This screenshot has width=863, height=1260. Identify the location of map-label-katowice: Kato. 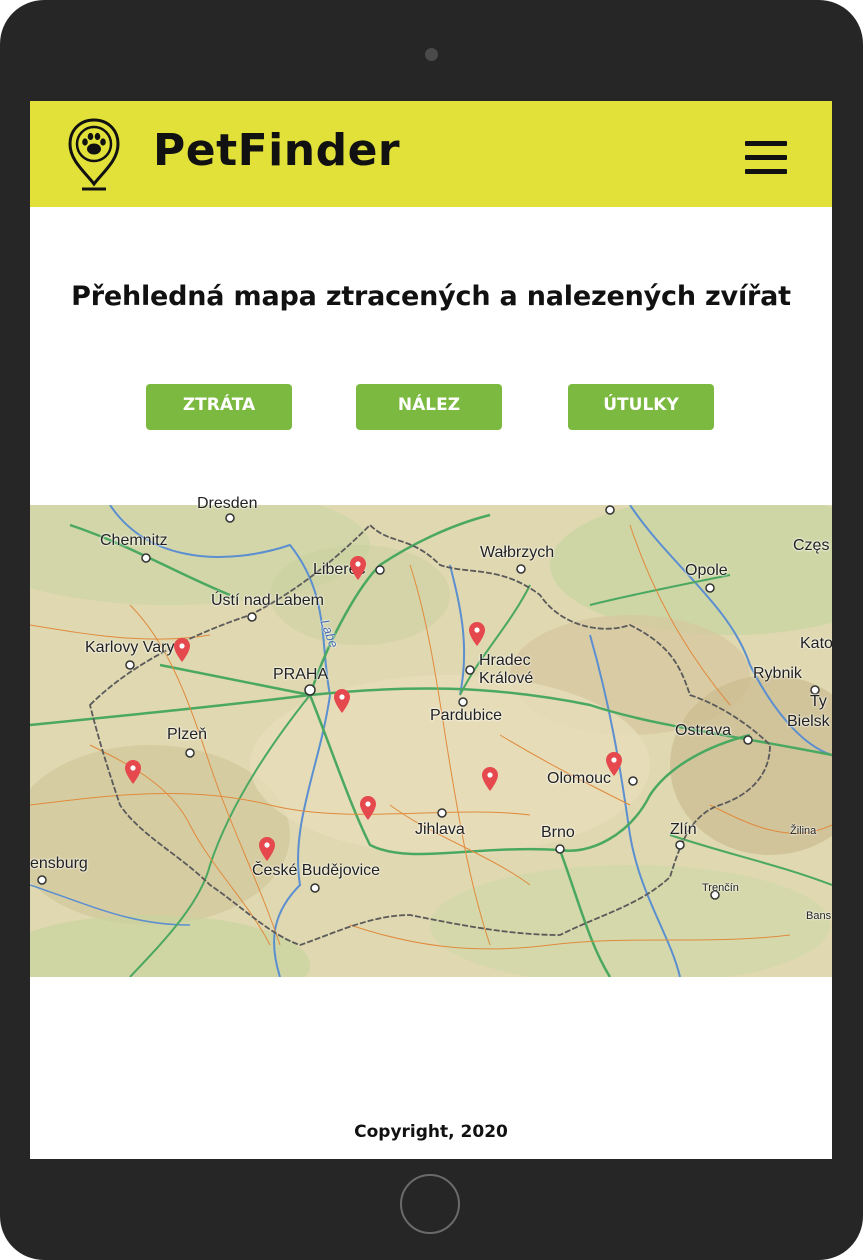
(816, 643).